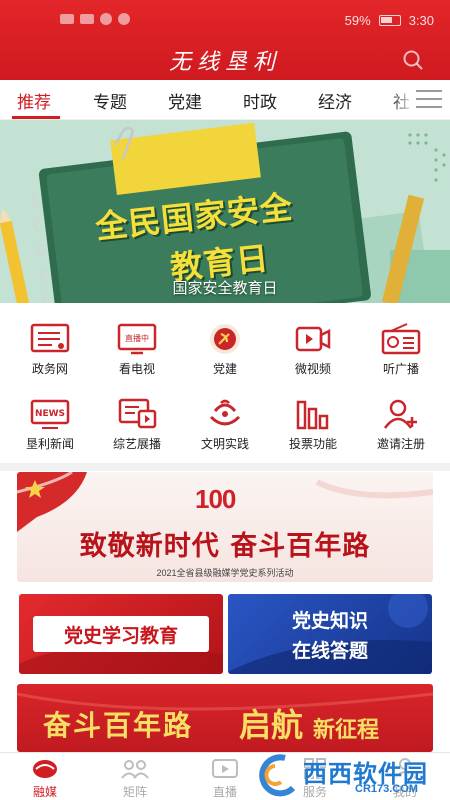 The image size is (450, 800). I want to click on journey-title-b: 启航, so click(271, 725).